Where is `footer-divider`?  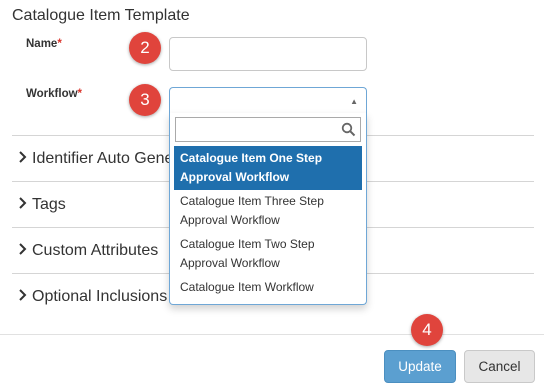 footer-divider is located at coordinates (272, 334).